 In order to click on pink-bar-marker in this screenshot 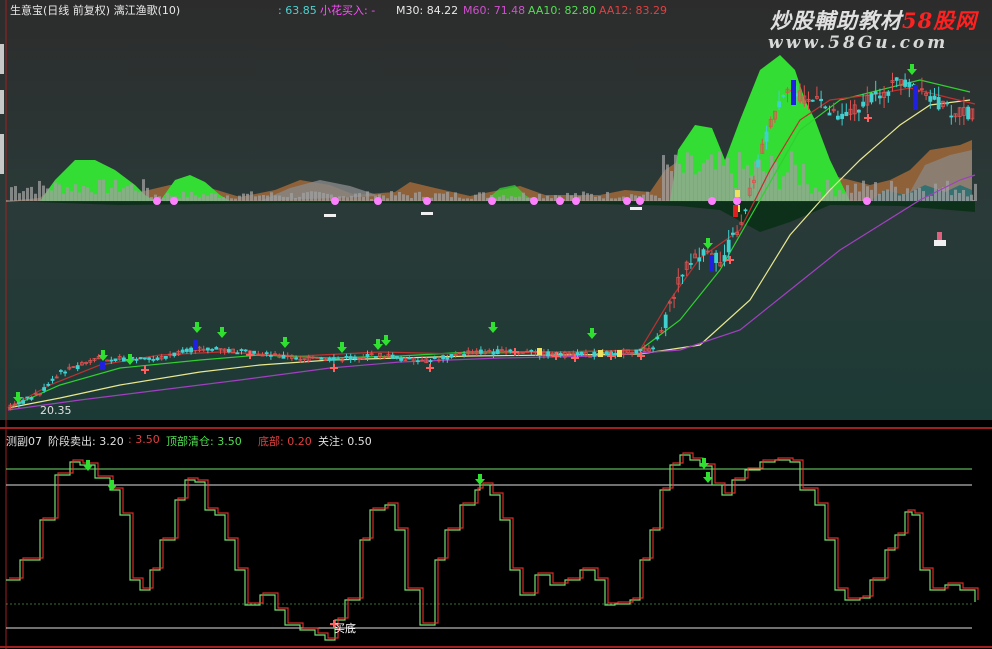, I will do `click(939, 236)`.